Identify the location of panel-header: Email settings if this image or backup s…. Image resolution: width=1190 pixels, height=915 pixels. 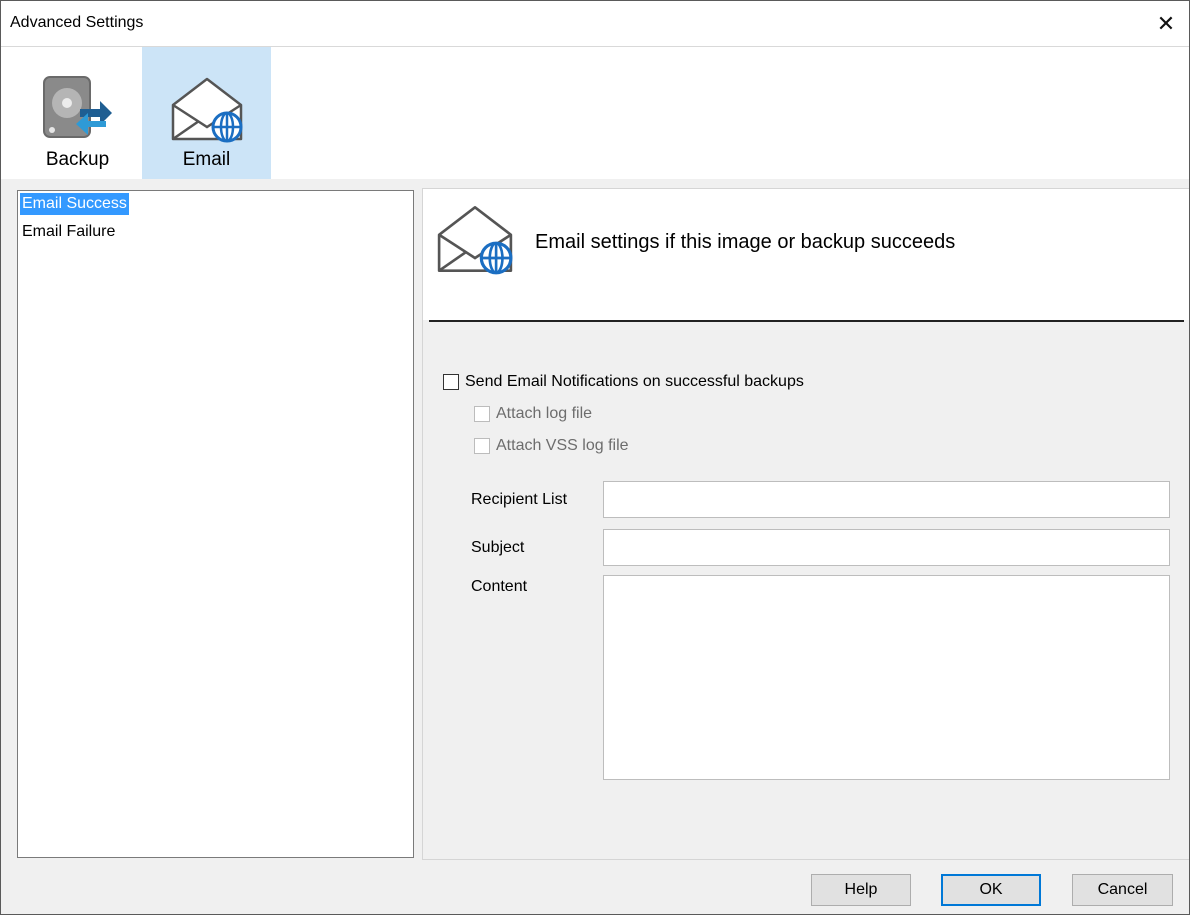
(806, 254).